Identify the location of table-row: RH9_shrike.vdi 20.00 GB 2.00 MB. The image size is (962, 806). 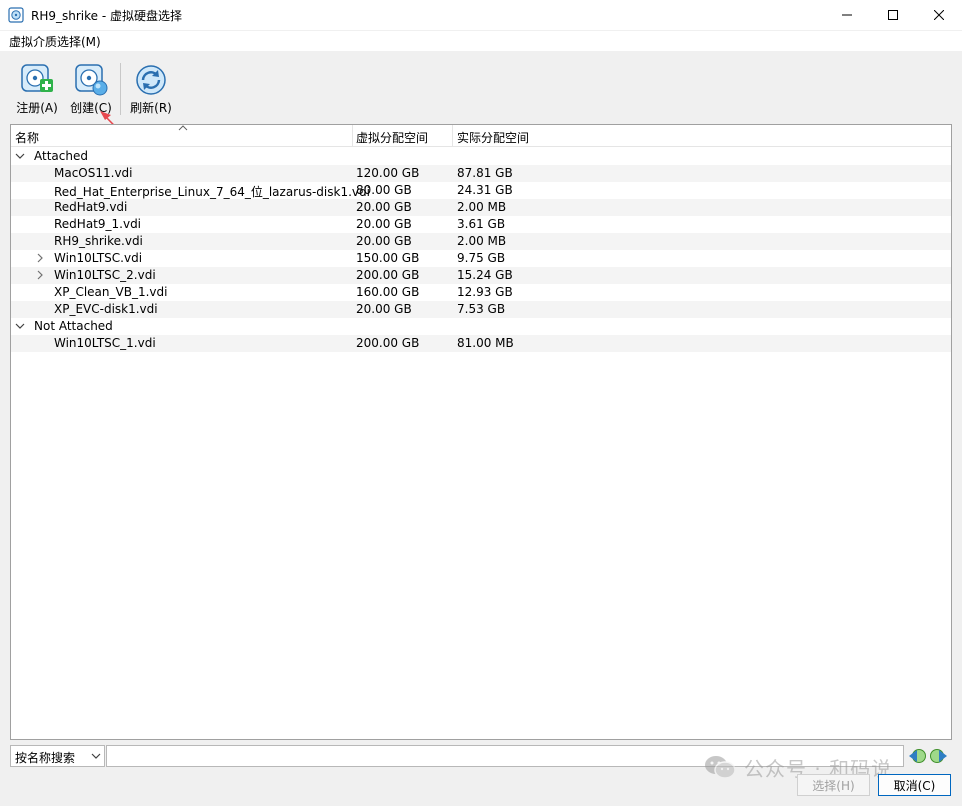
(481, 241).